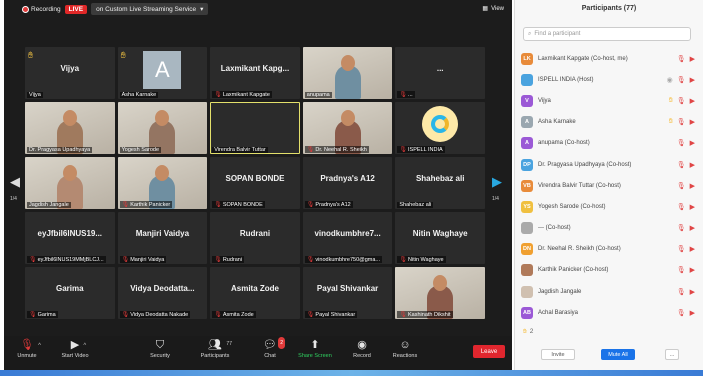 The width and height of the screenshot is (703, 376). Describe the element at coordinates (525, 331) in the screenshot. I see `hand-icon: ✋︎` at that location.